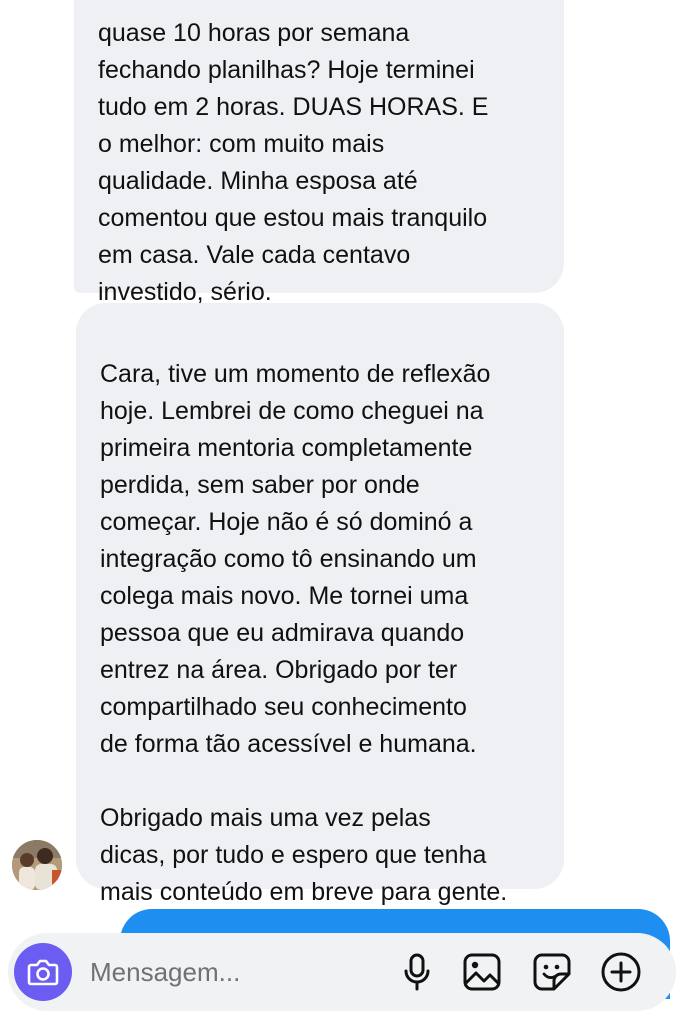  I want to click on contact-avatar, so click(37, 865).